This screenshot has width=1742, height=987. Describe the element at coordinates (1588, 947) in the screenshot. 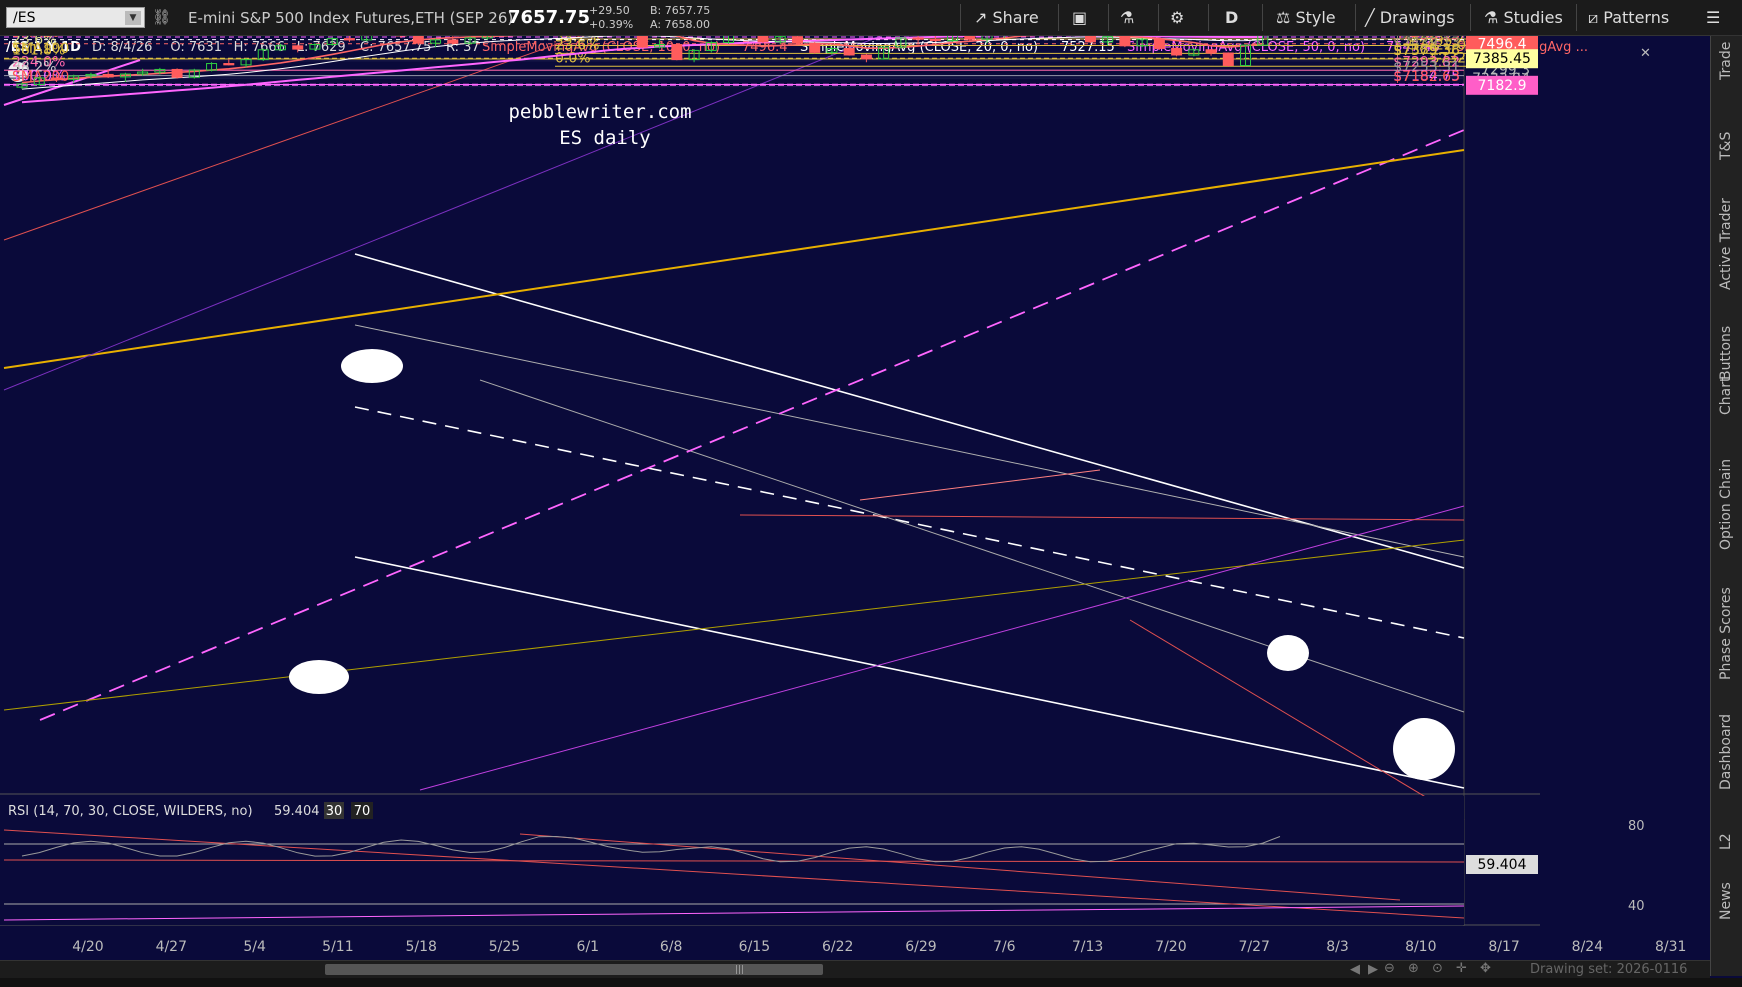

I see `time-axis-label: 8/24` at that location.